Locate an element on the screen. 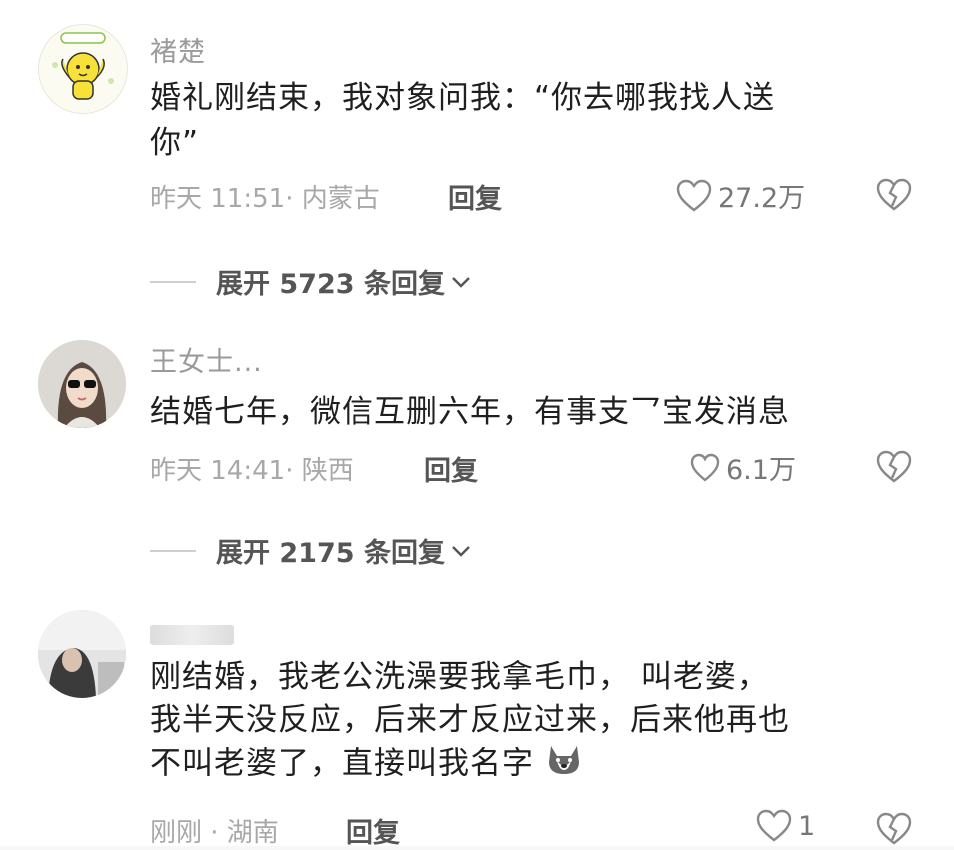 This screenshot has height=850, width=954. comment-line: 刚结婚，我老公洗澡要我拿毛巾， 叫老婆， is located at coordinates (459, 677).